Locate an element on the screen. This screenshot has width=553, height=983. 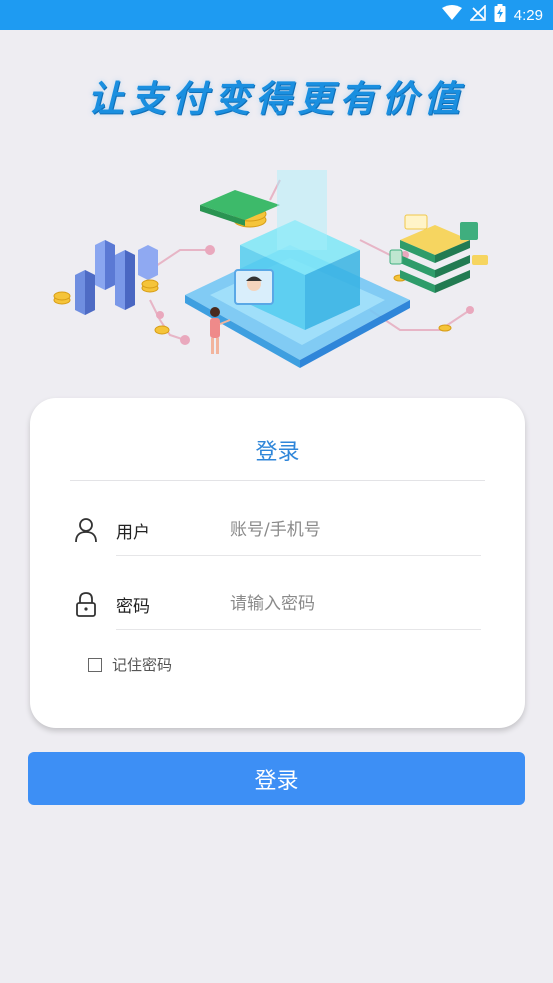
username-label: 用户 is located at coordinates (133, 533).